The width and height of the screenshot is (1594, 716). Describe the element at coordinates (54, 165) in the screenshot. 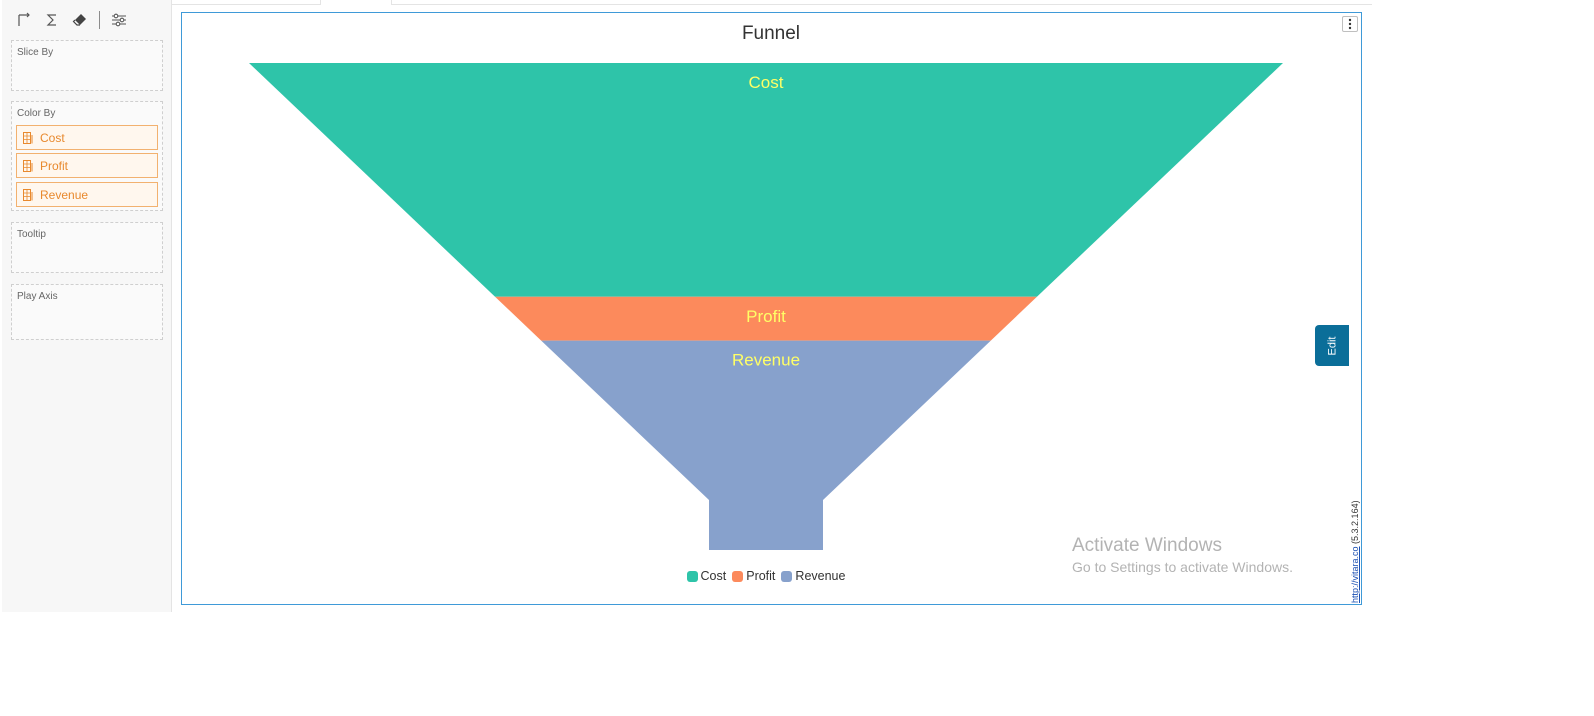

I see `chip-label: Profit` at that location.